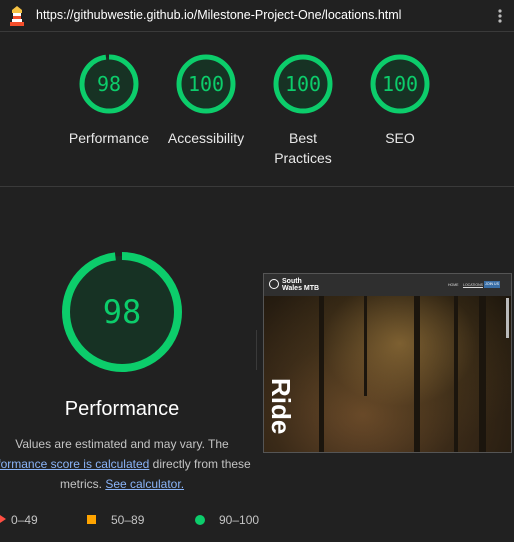  What do you see at coordinates (507, 318) in the screenshot?
I see `thumbnail-scrollbar` at bounding box center [507, 318].